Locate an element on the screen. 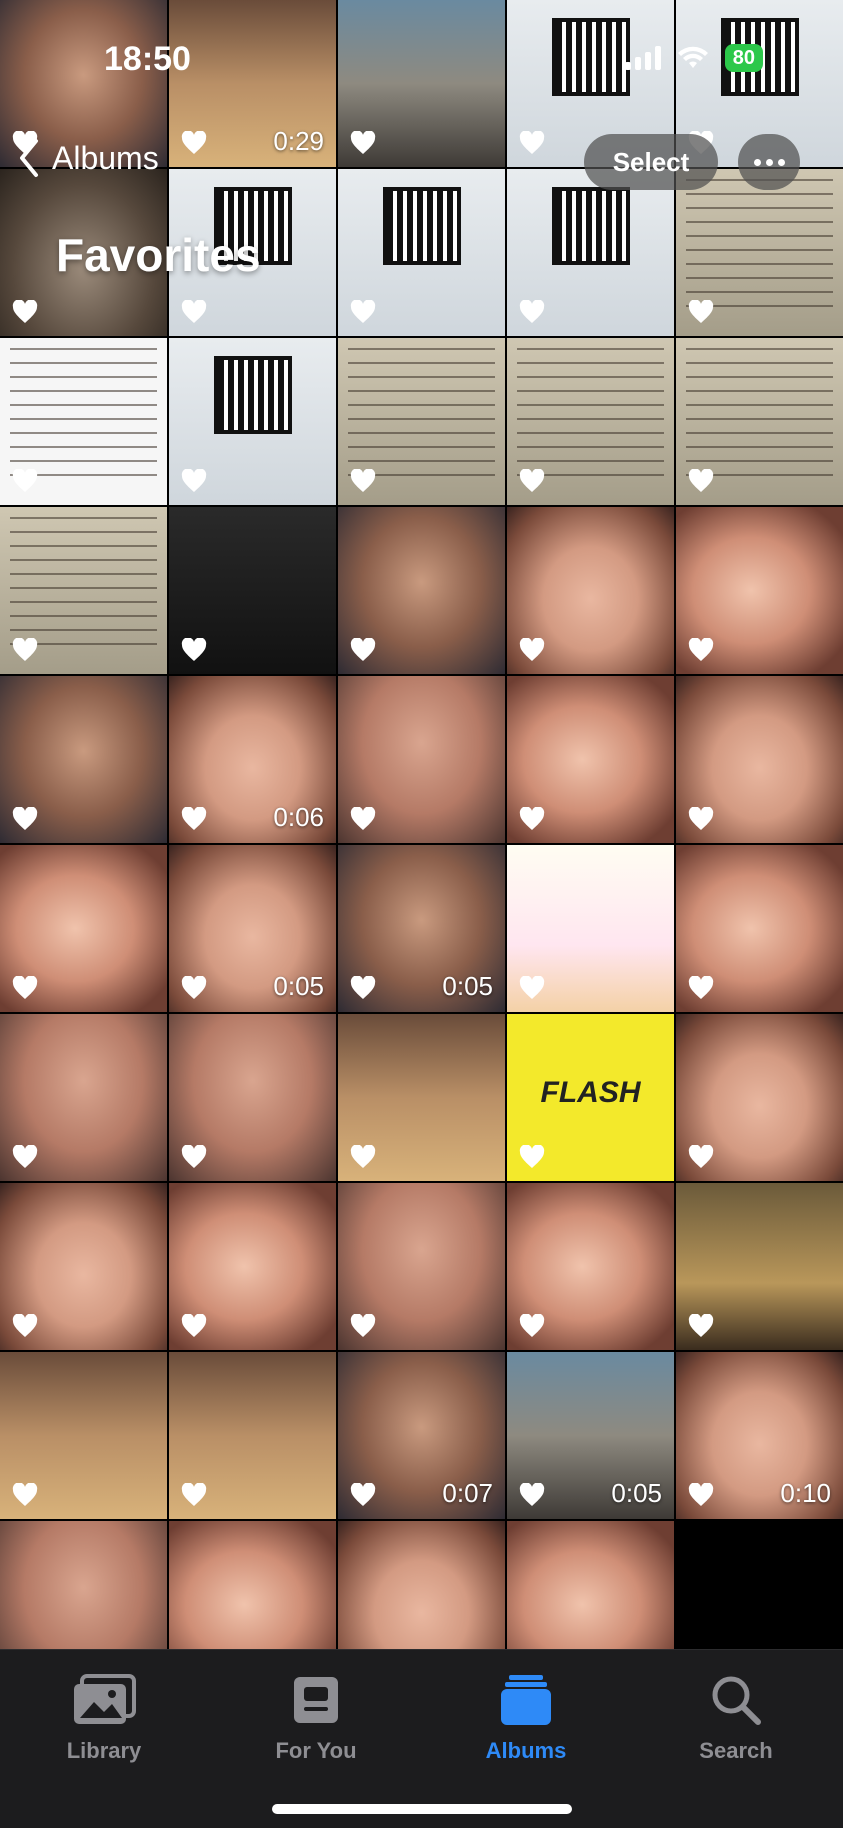 The image size is (843, 1828). tab-library-label: Library is located at coordinates (104, 1750).